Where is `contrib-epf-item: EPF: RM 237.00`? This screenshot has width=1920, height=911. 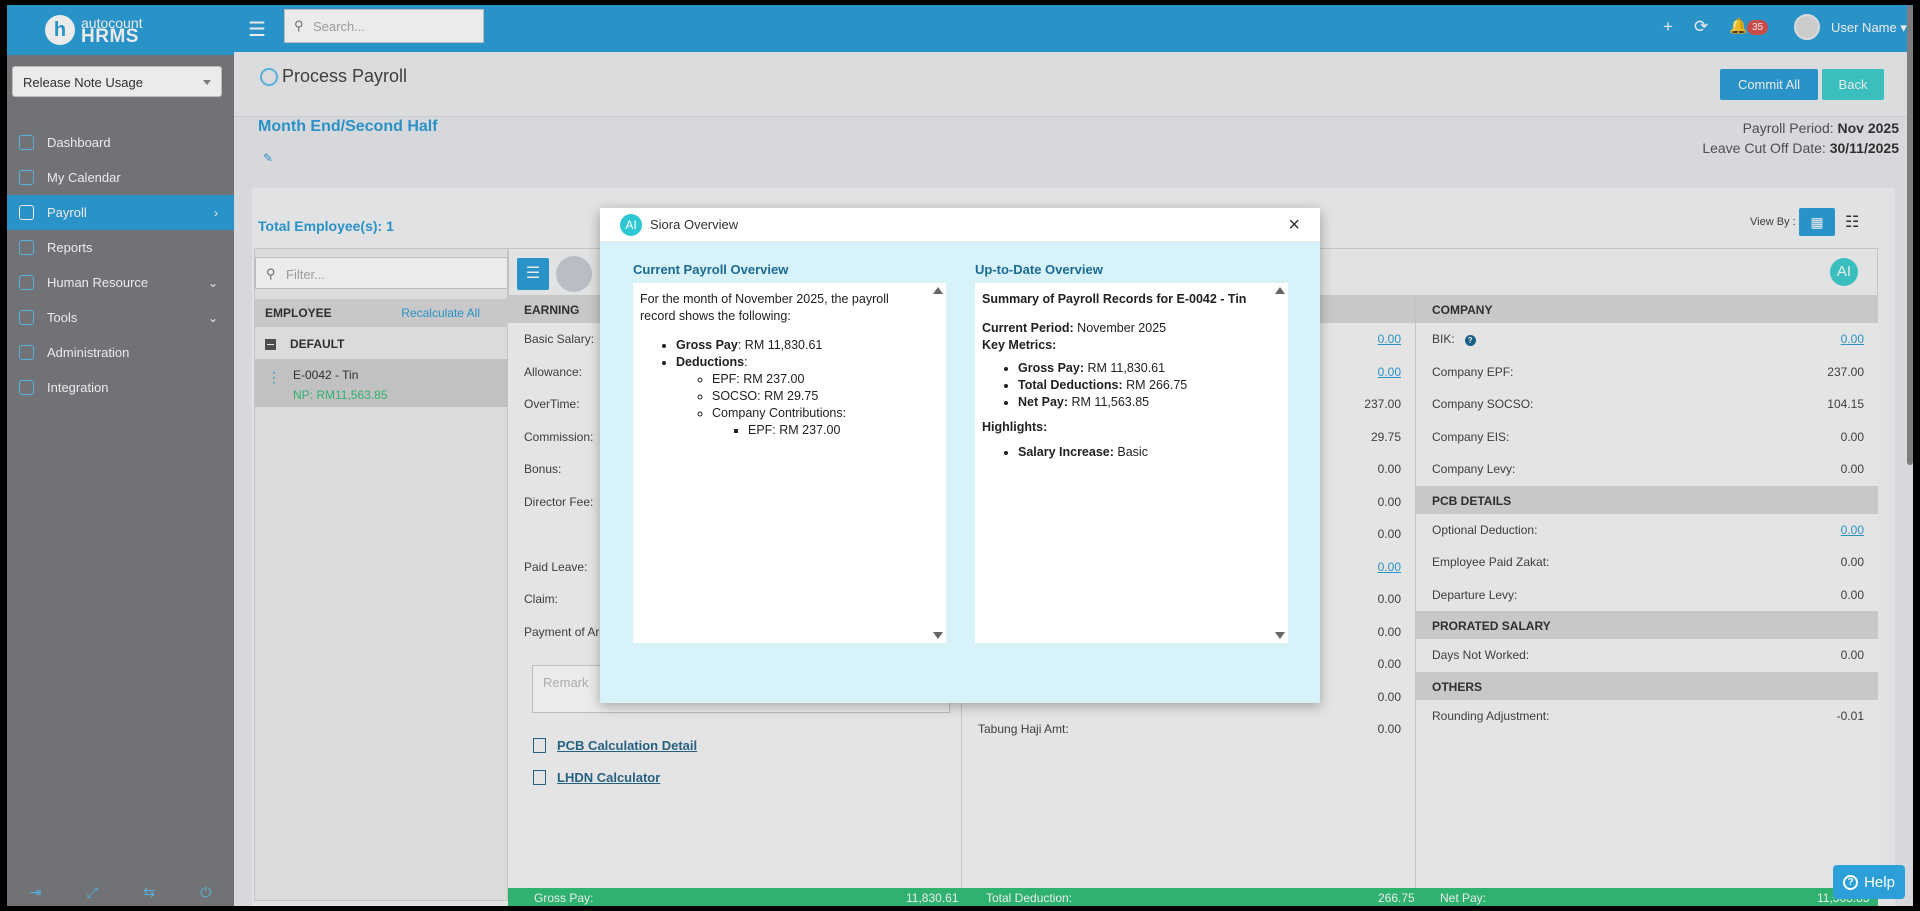 contrib-epf-item: EPF: RM 237.00 is located at coordinates (836, 430).